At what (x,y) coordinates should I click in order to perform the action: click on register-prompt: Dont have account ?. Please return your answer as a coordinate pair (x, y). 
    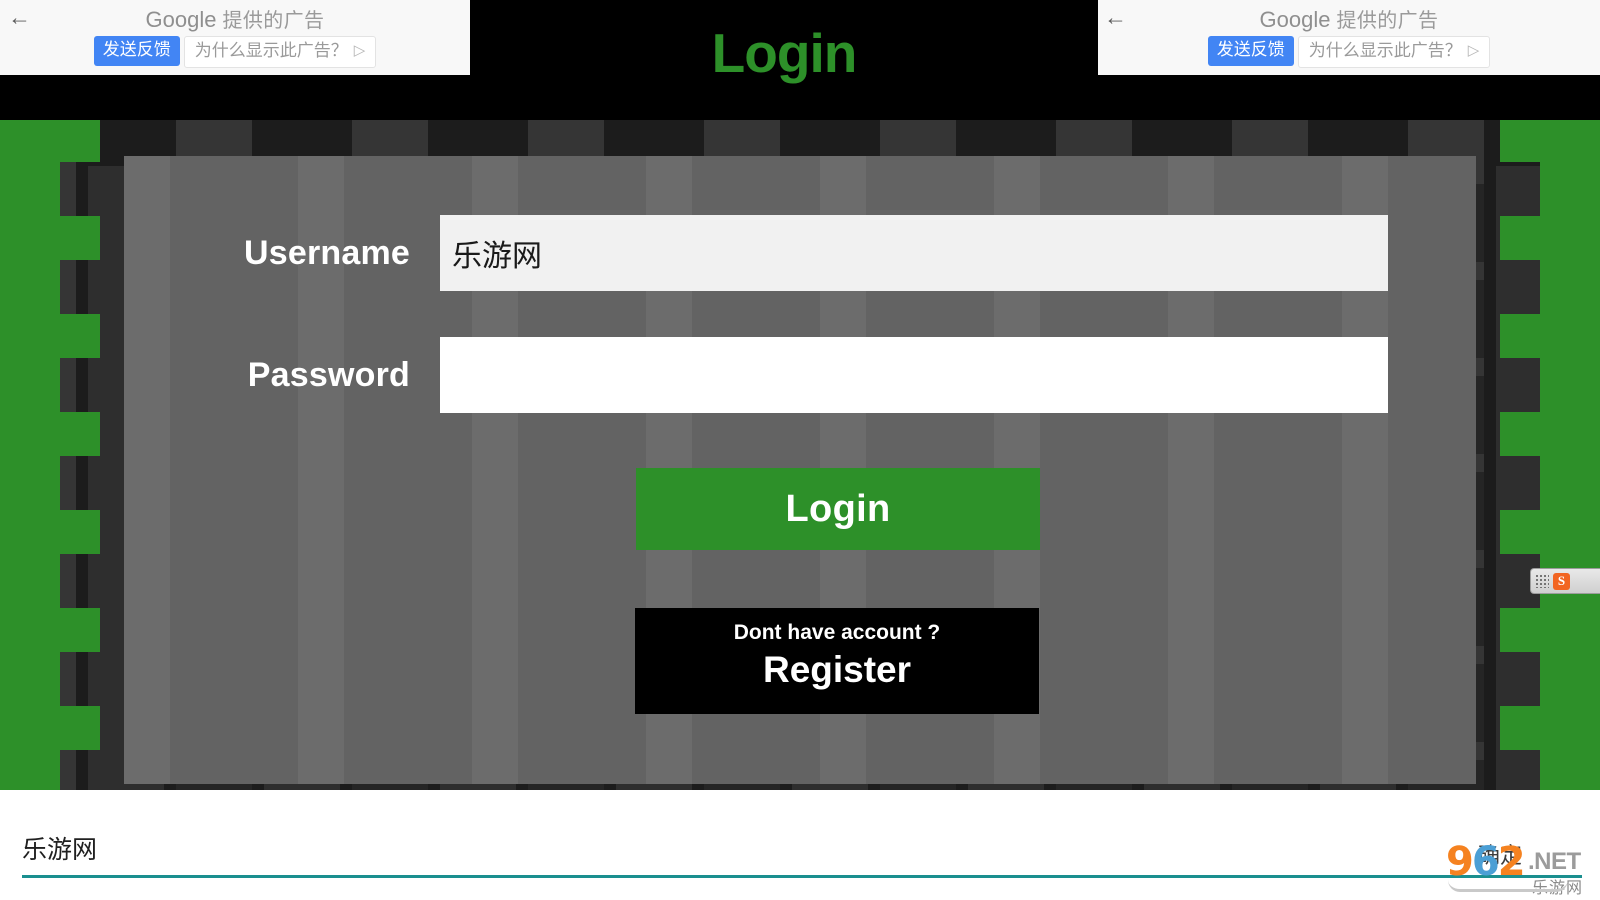
    Looking at the image, I should click on (837, 632).